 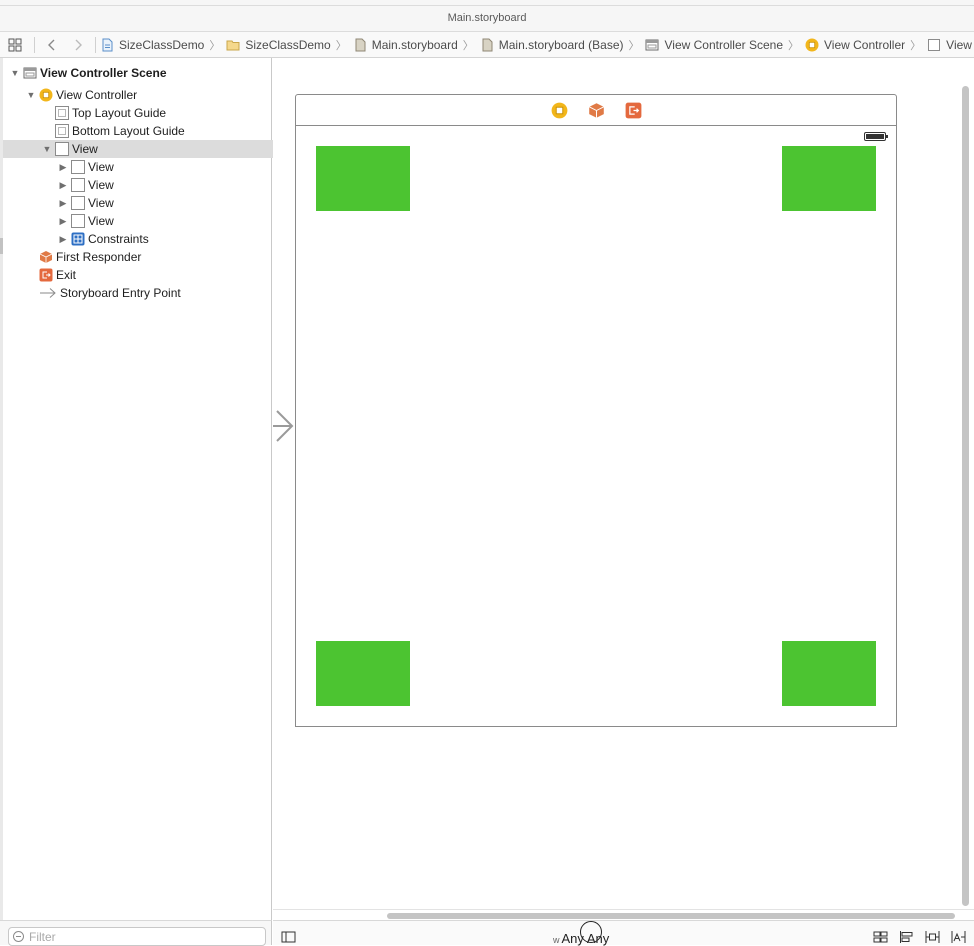 I want to click on title-bar-divider, so click(x=487, y=5).